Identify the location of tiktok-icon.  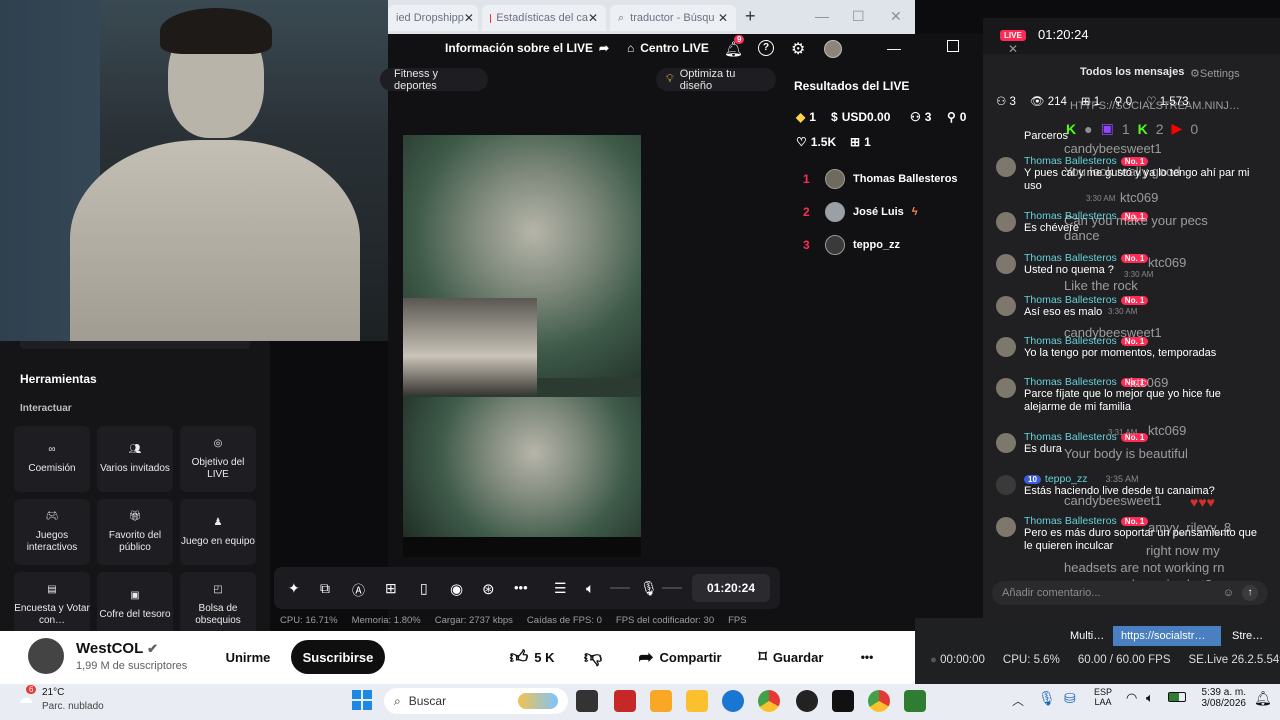
(843, 701).